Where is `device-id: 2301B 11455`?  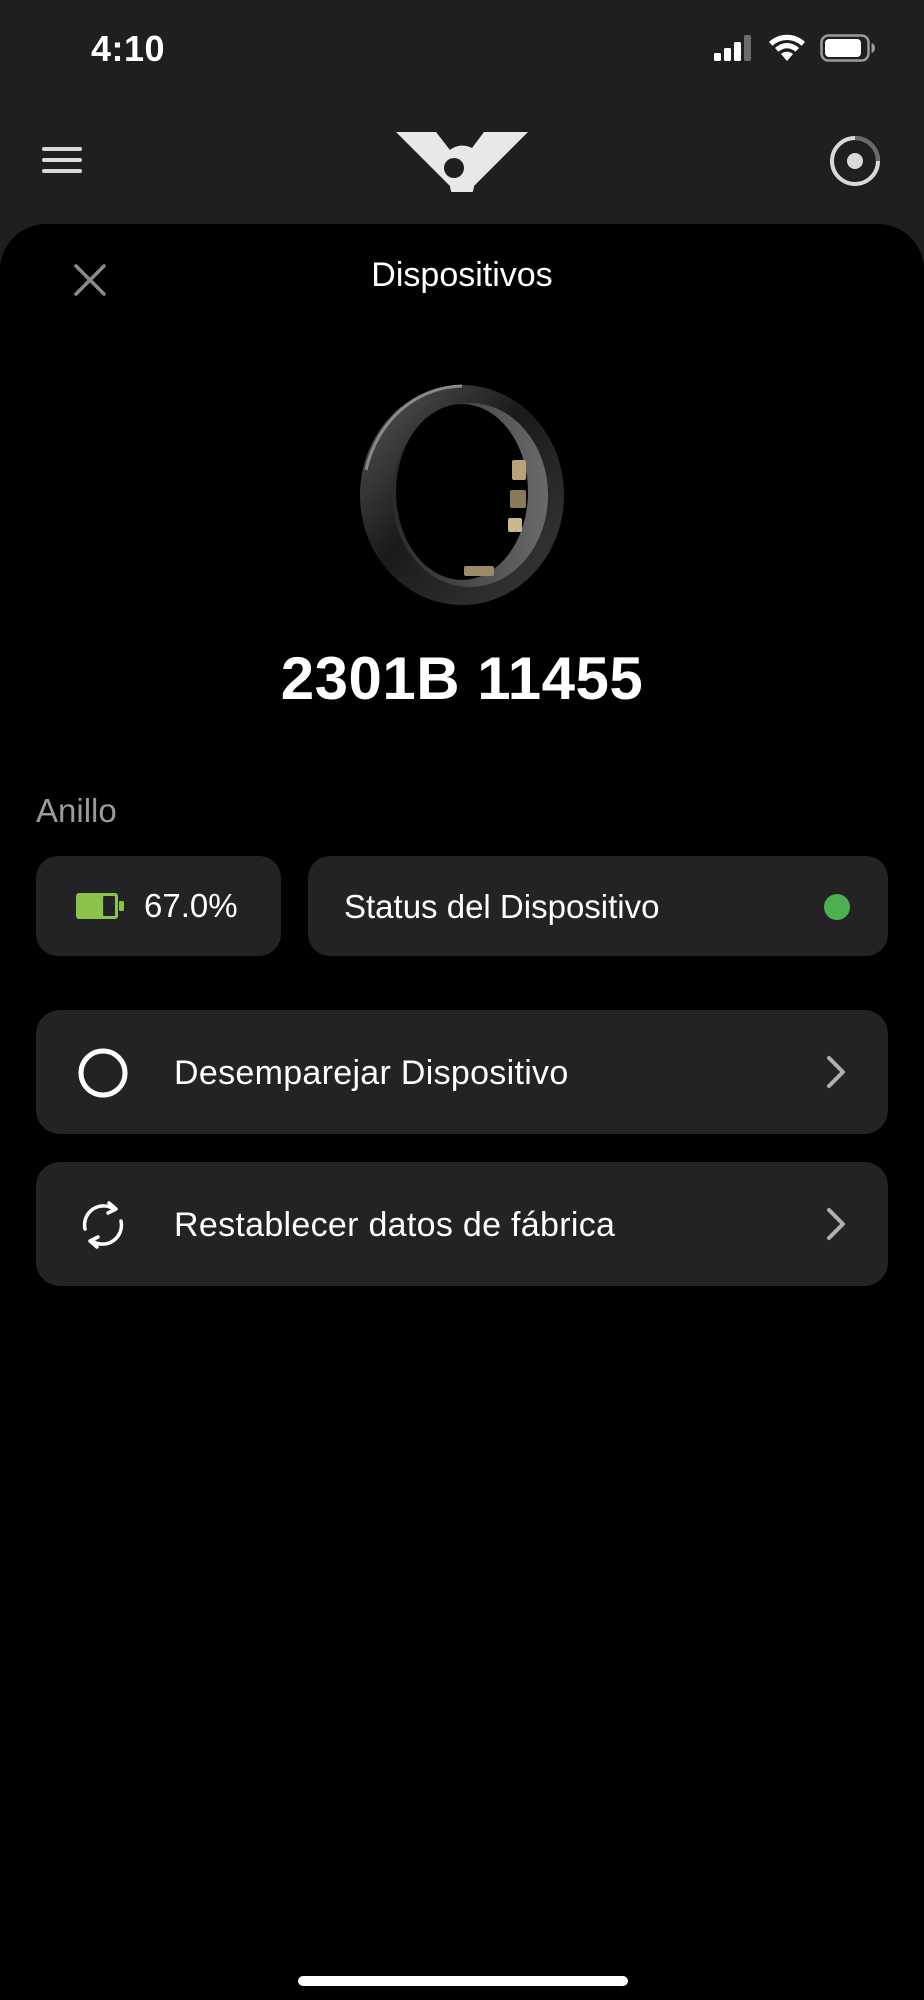
device-id: 2301B 11455 is located at coordinates (462, 678).